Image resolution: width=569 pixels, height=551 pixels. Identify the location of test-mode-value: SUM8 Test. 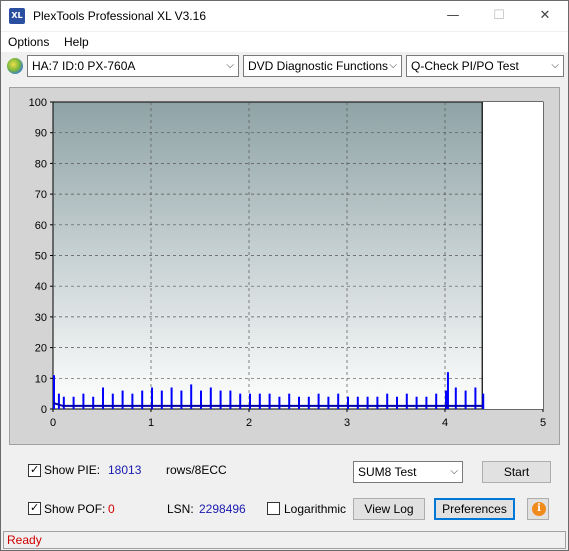
(387, 472).